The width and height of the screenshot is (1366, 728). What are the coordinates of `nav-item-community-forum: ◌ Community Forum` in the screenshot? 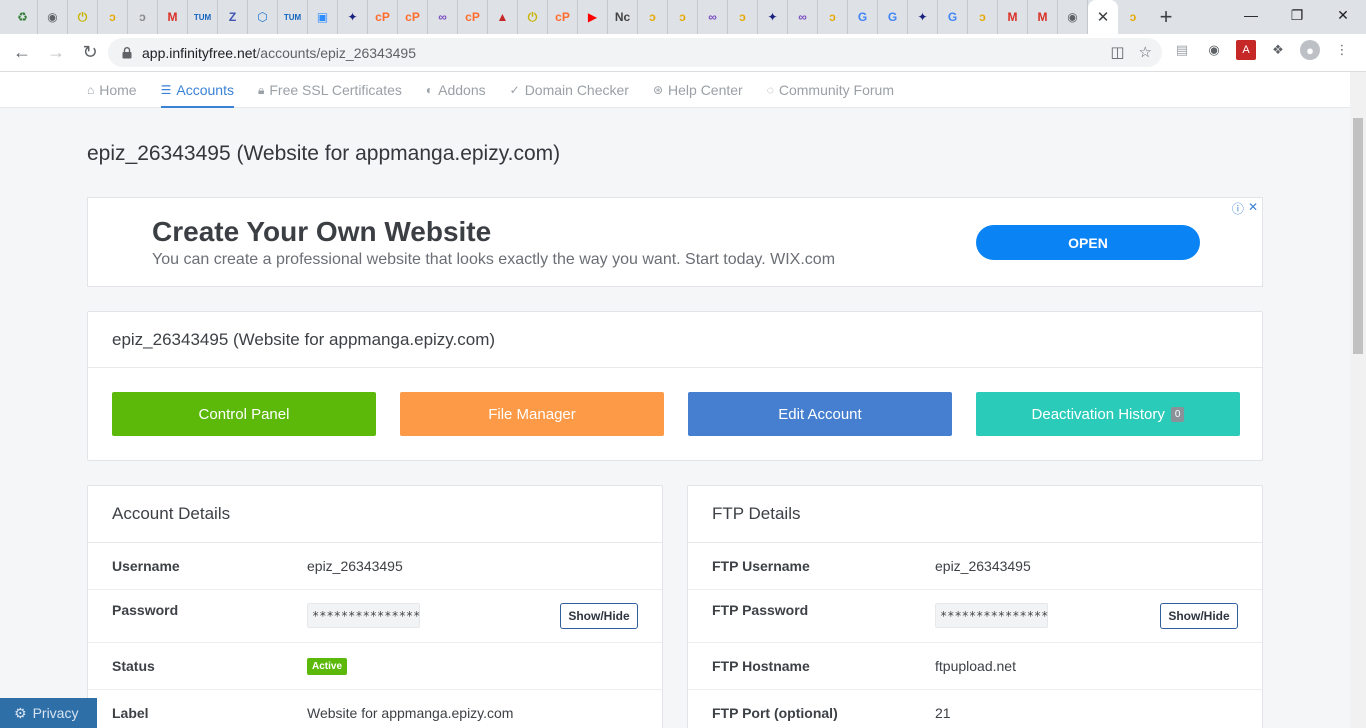 It's located at (830, 90).